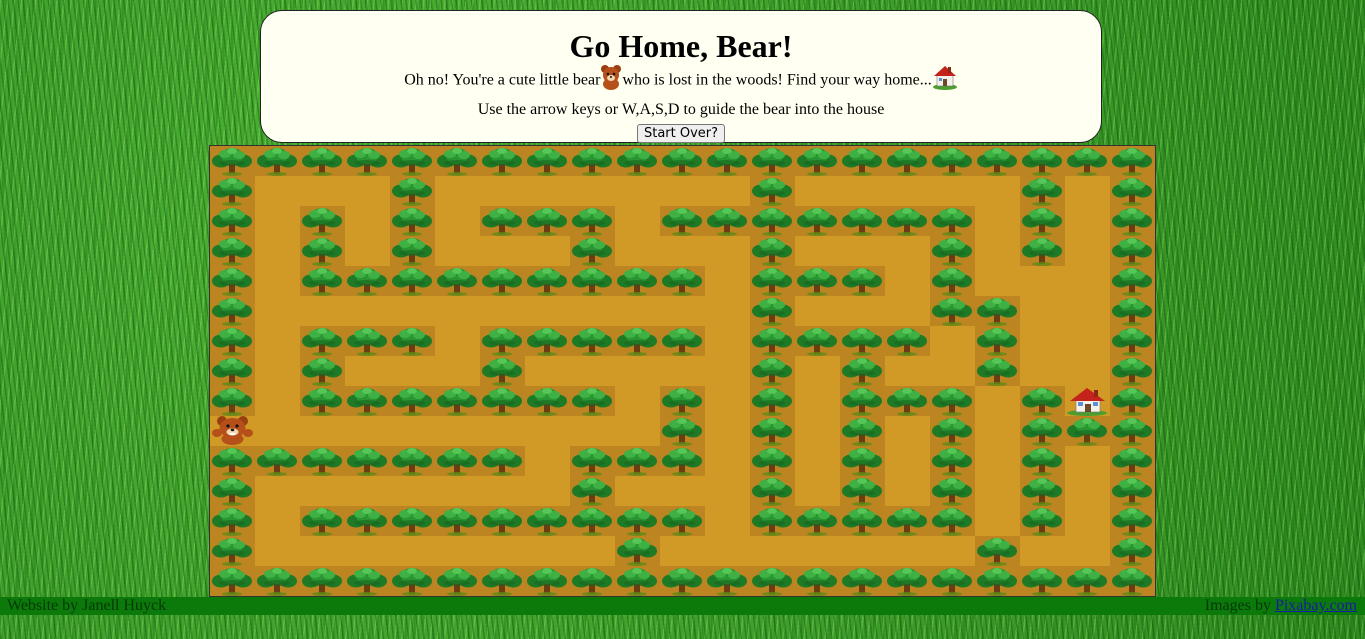 Image resolution: width=1365 pixels, height=639 pixels. What do you see at coordinates (681, 46) in the screenshot?
I see `page-title: Go Home, Bear!` at bounding box center [681, 46].